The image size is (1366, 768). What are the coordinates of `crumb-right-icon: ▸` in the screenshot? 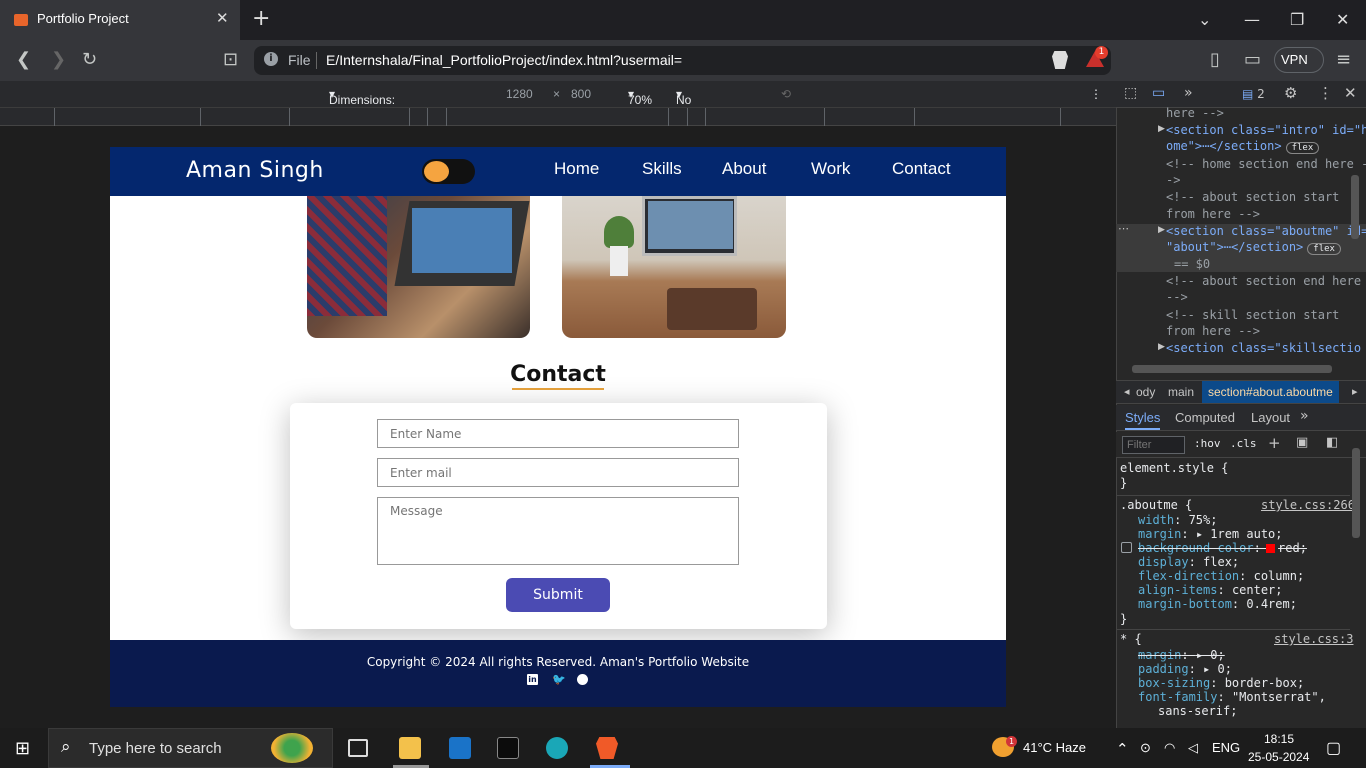 It's located at (1355, 391).